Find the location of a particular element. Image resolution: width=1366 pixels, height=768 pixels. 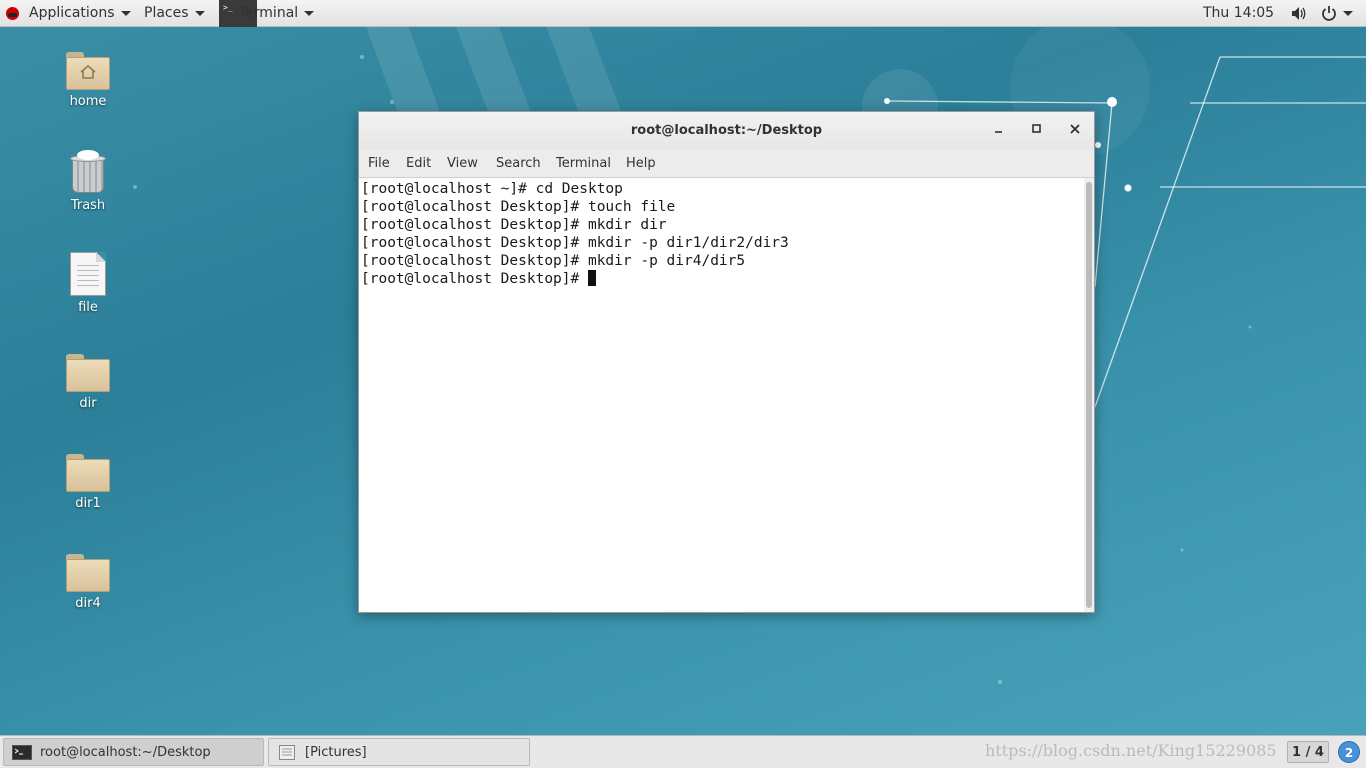

power-icon is located at coordinates (1329, 13).